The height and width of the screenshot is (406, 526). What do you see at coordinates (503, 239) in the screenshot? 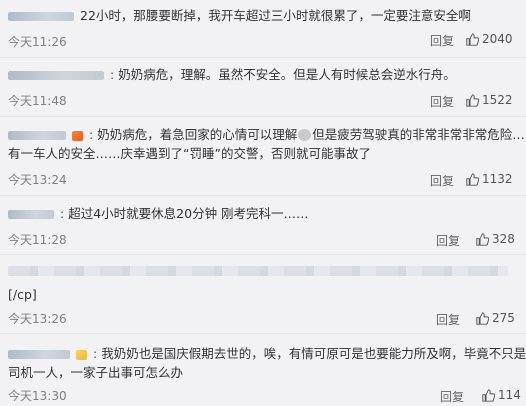
I see `like-count: 328` at bounding box center [503, 239].